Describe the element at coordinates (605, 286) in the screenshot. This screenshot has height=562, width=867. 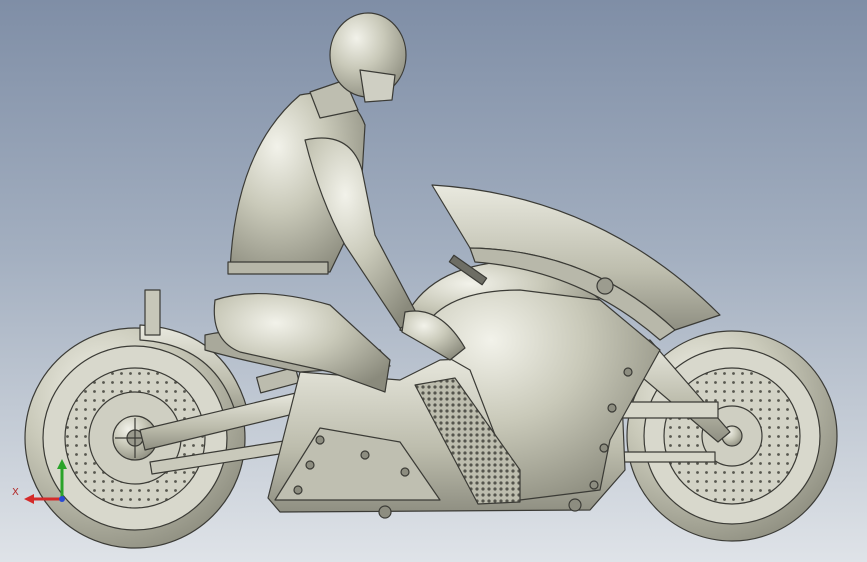
I see `mirror-knob` at that location.